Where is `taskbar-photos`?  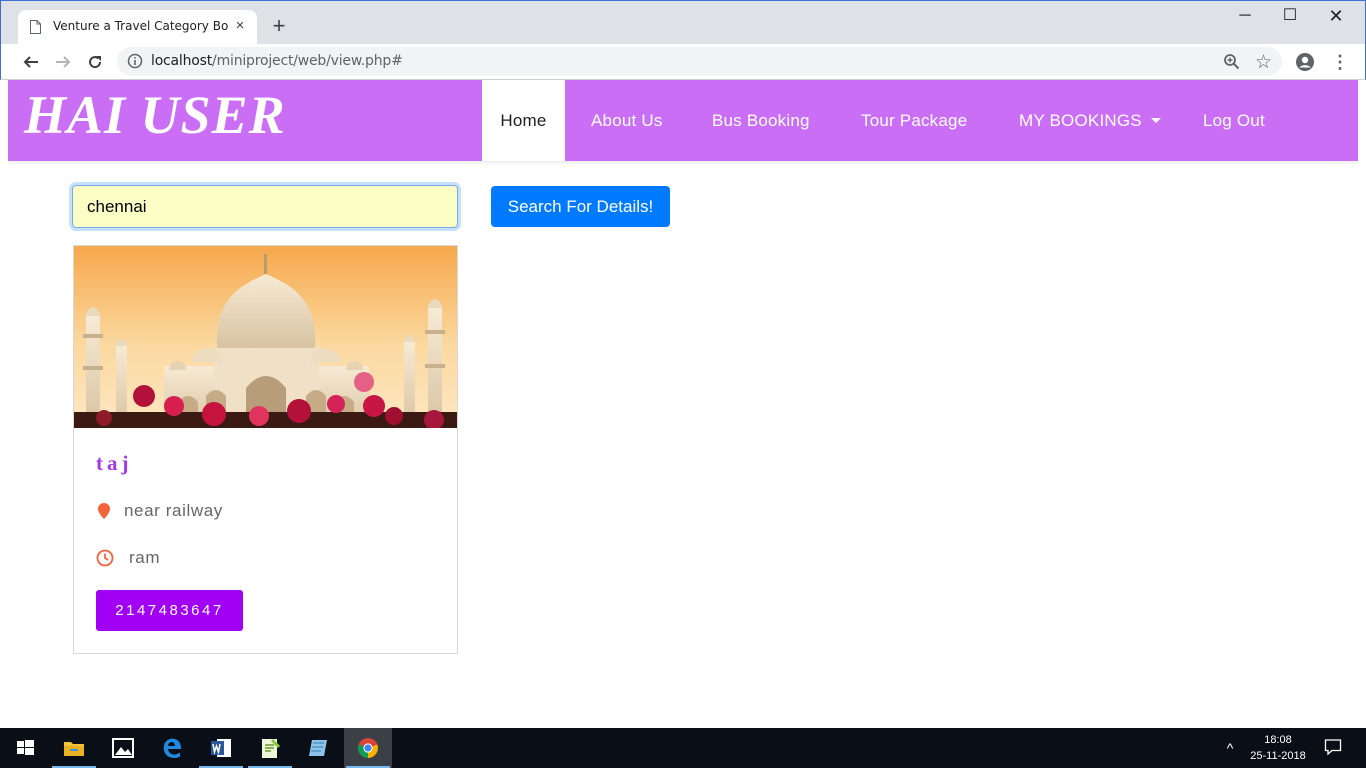 taskbar-photos is located at coordinates (123, 748).